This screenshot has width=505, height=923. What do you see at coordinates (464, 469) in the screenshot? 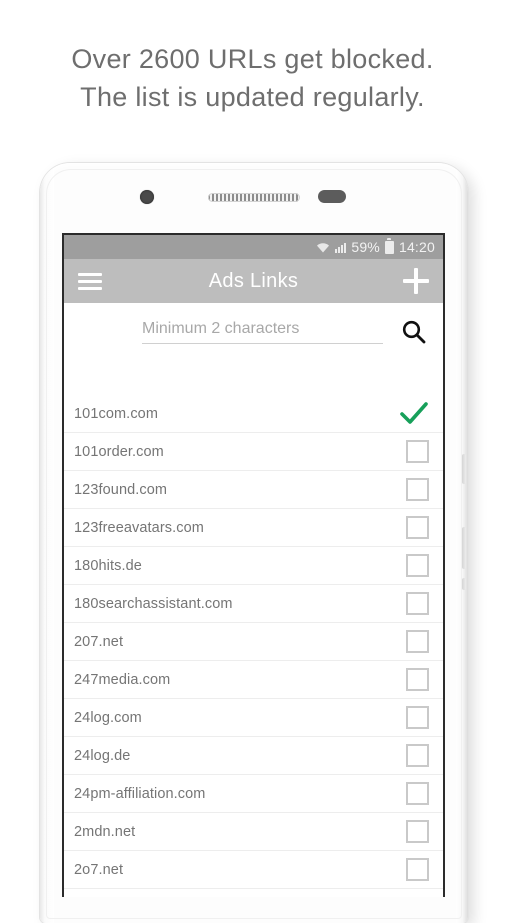
I see `power-button` at bounding box center [464, 469].